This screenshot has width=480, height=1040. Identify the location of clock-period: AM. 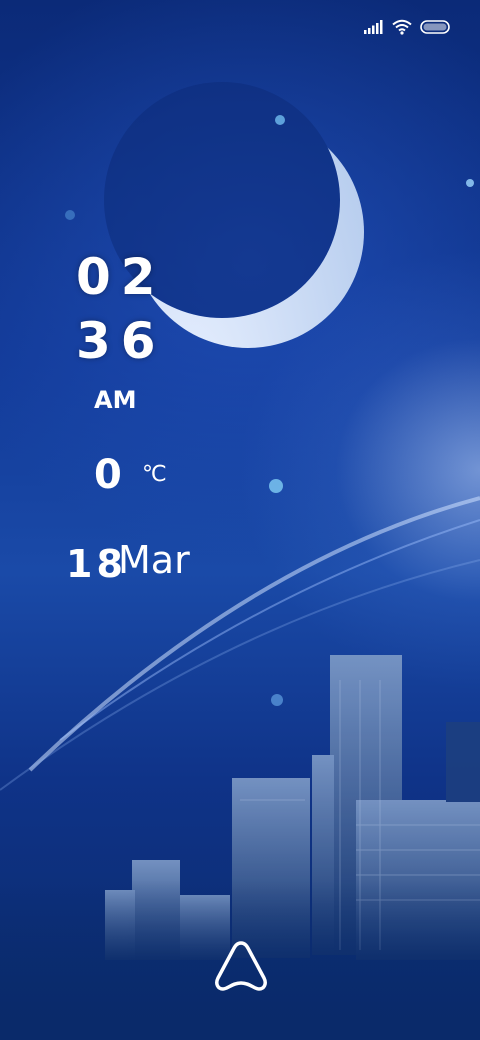
(115, 400).